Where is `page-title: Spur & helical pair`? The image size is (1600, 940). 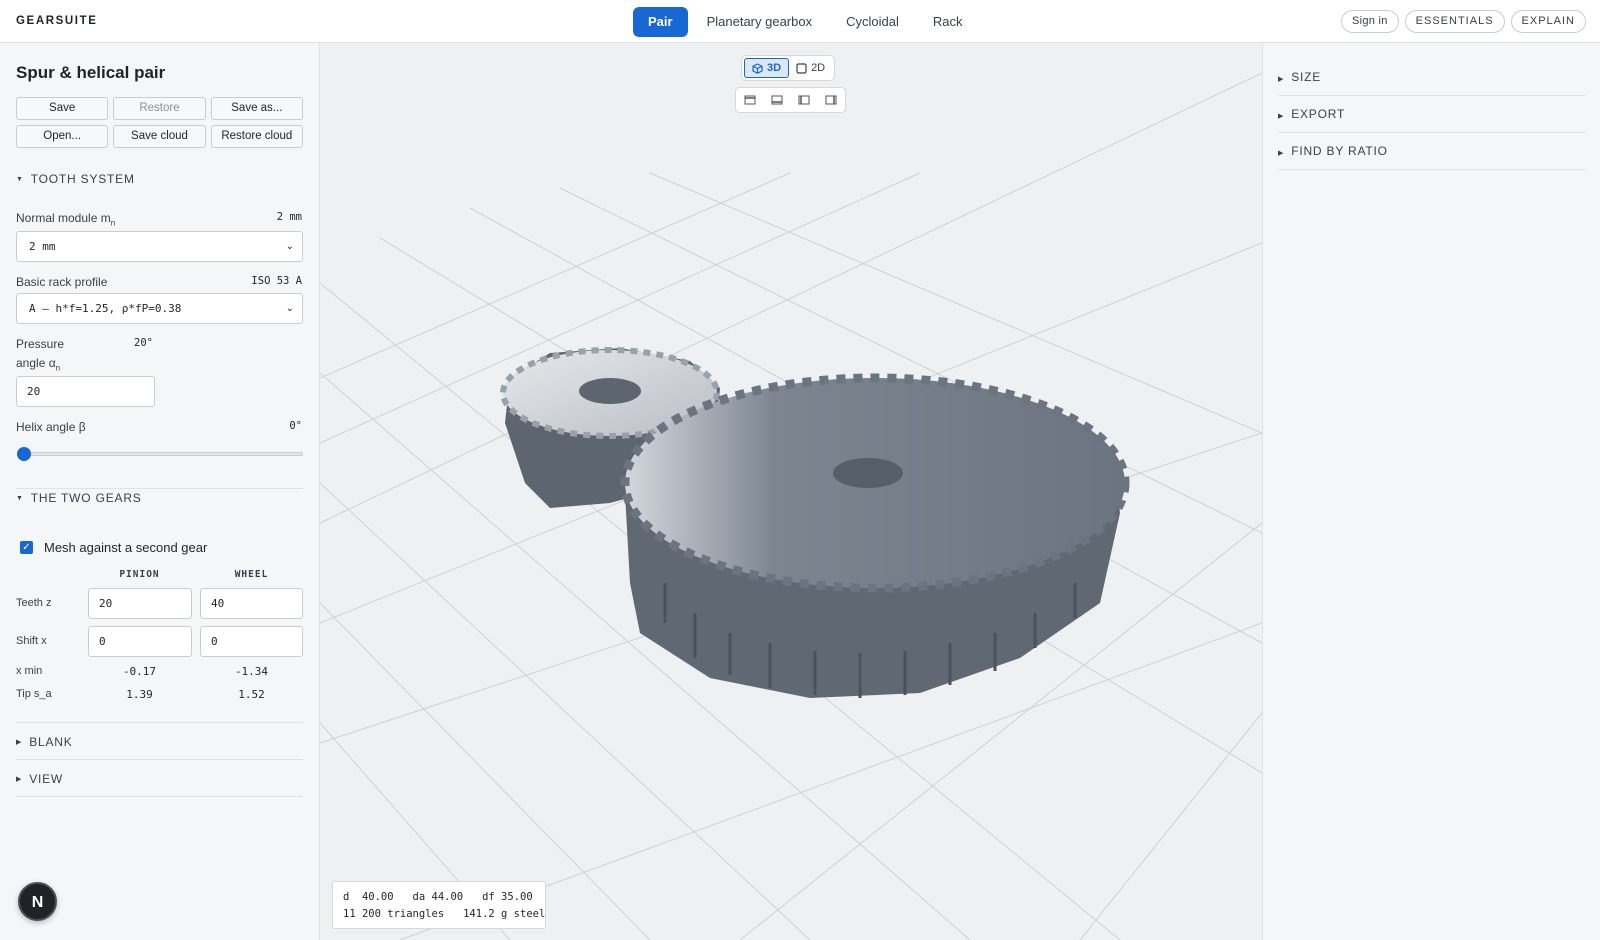 page-title: Spur & helical pair is located at coordinates (91, 72).